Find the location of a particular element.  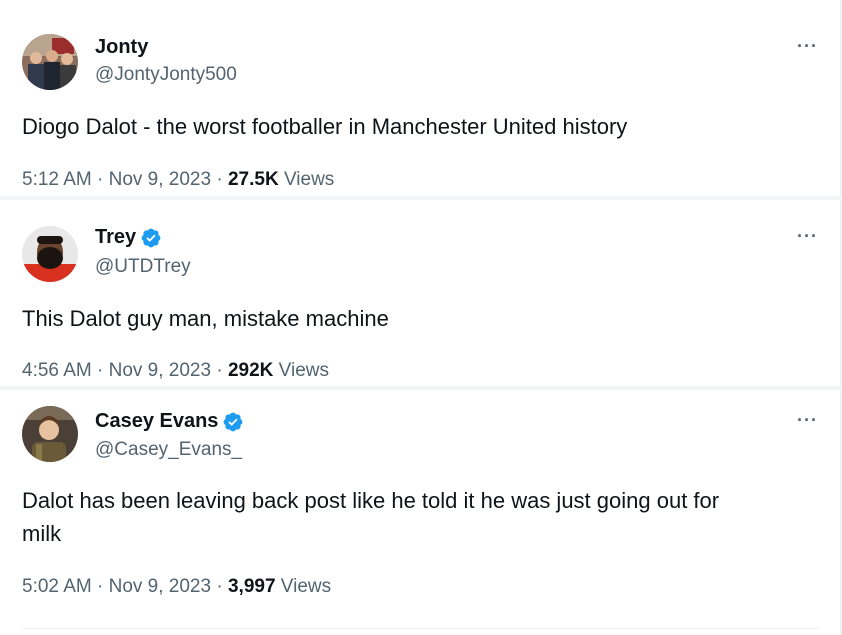

tweet-time: 4:56 AM is located at coordinates (57, 370).